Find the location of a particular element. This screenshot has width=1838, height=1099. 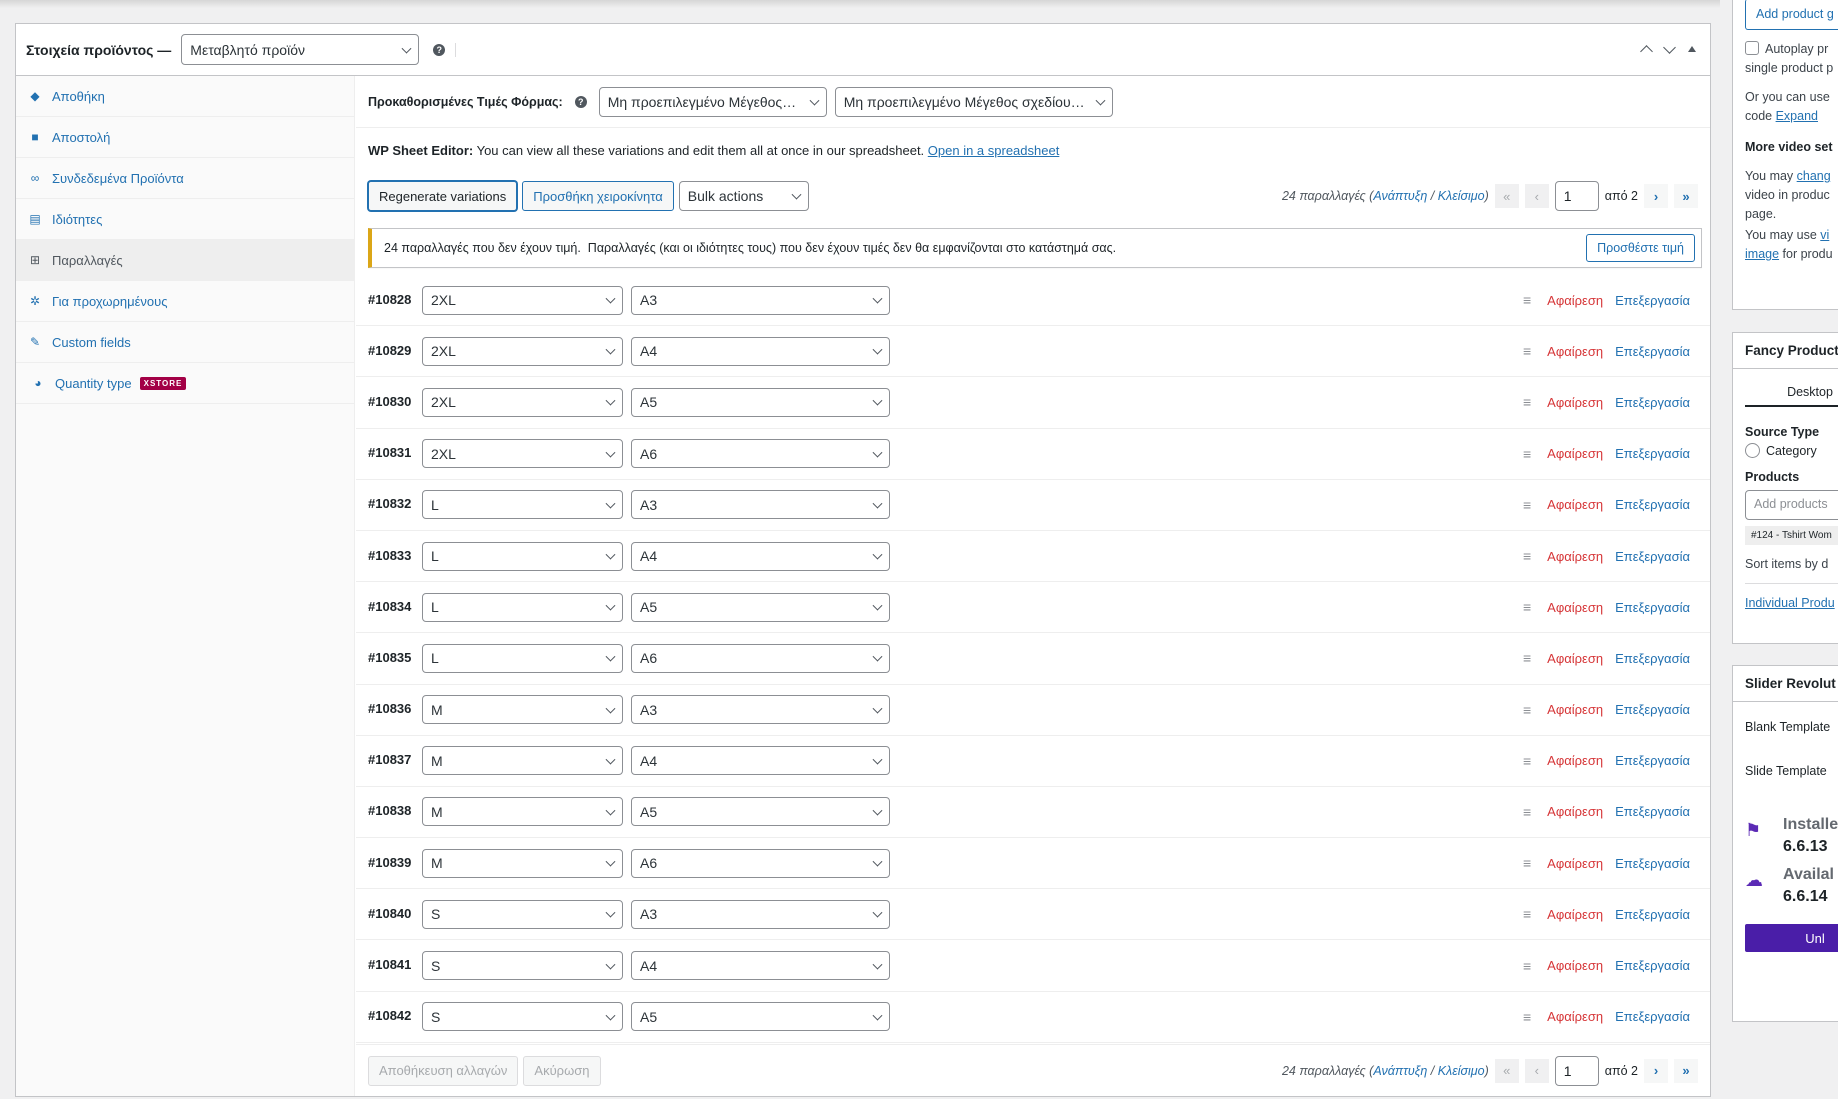

image-link: image is located at coordinates (1762, 254).